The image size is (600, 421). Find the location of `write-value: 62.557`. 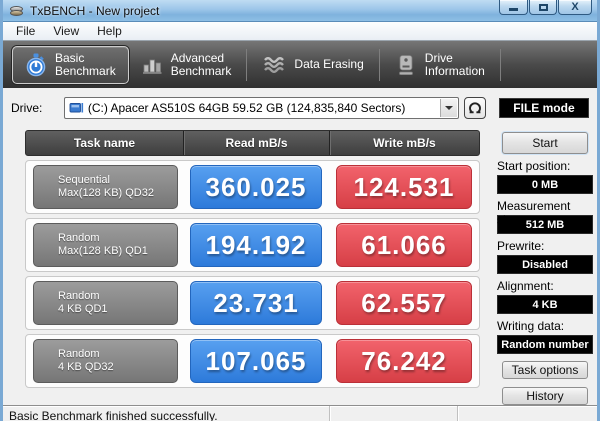

write-value: 62.557 is located at coordinates (404, 303).